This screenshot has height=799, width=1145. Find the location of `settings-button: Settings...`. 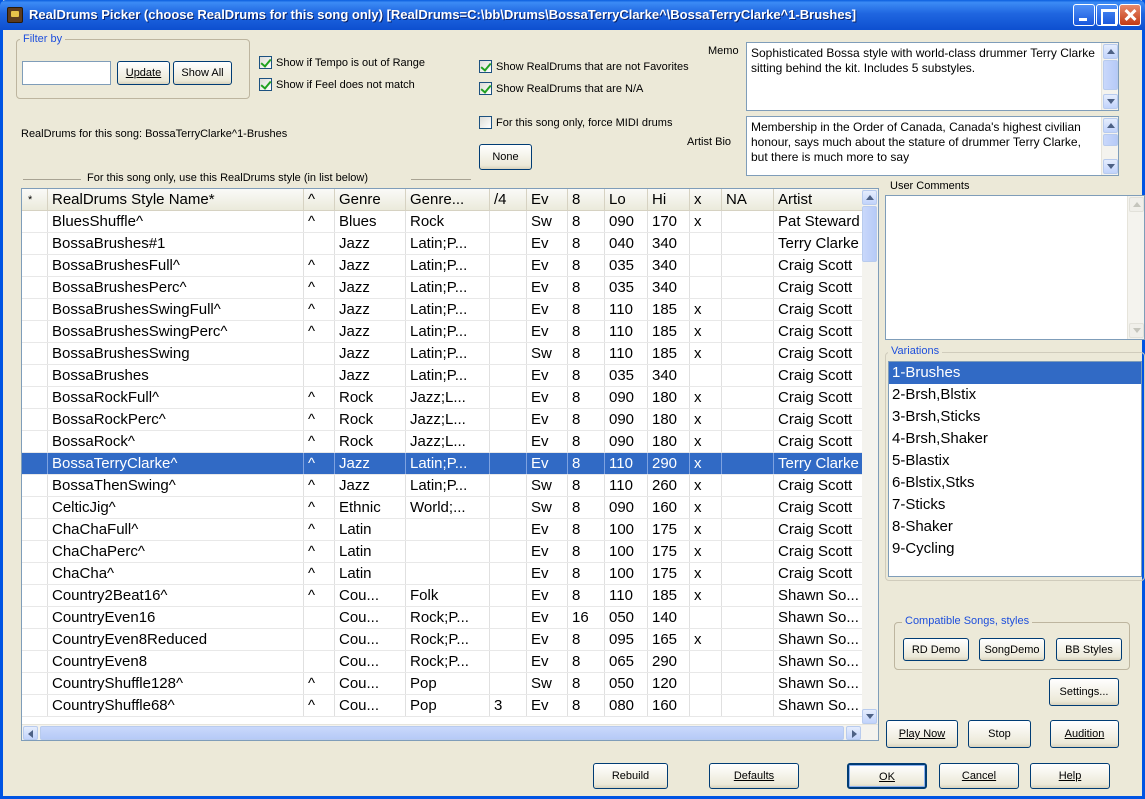

settings-button: Settings... is located at coordinates (1084, 692).